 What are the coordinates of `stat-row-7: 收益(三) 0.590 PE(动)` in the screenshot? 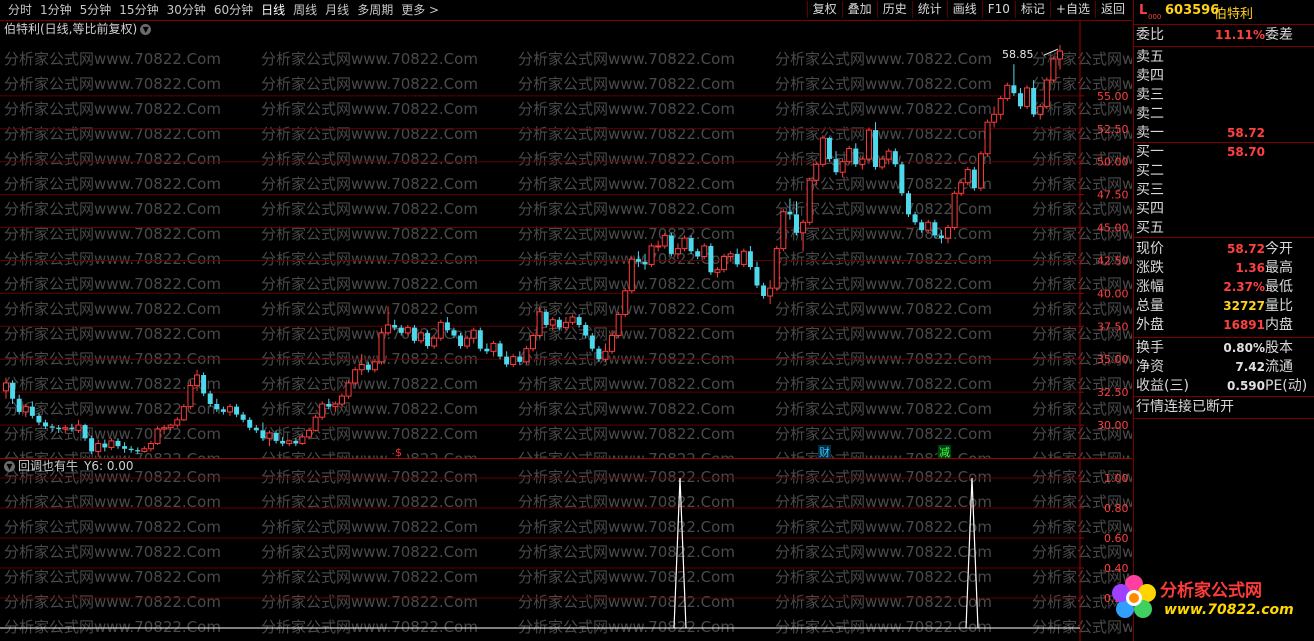 It's located at (1224, 386).